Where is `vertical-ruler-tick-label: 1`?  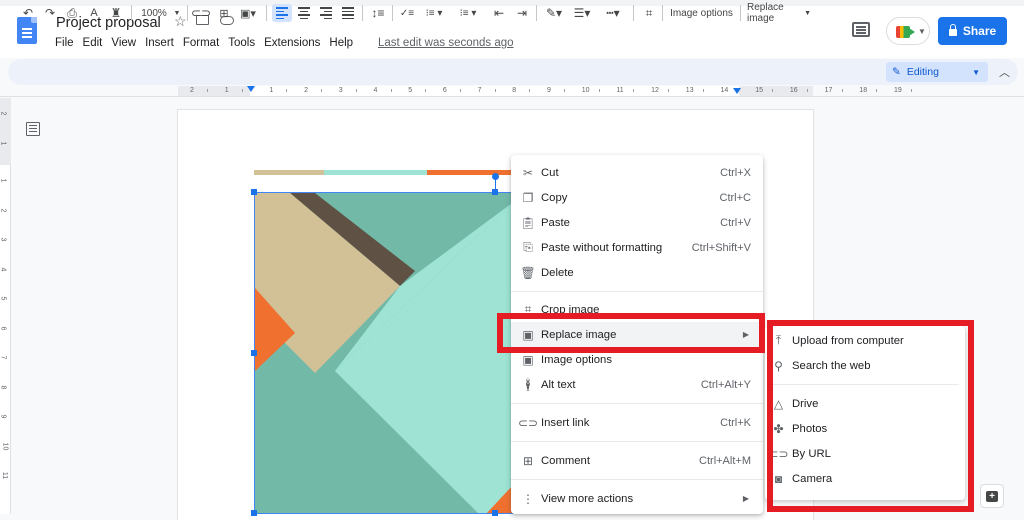
vertical-ruler-tick-label: 1 is located at coordinates (3, 143).